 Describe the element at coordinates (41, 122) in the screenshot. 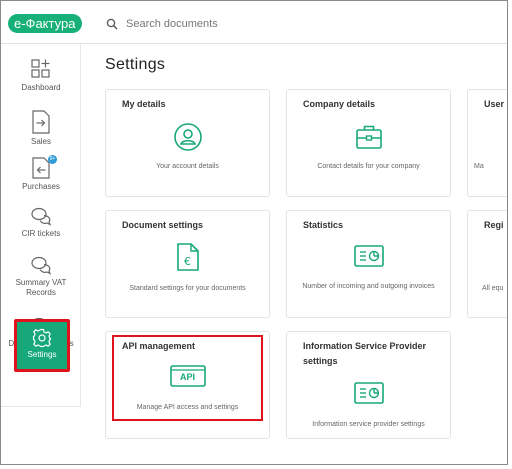

I see `sales-icon` at that location.